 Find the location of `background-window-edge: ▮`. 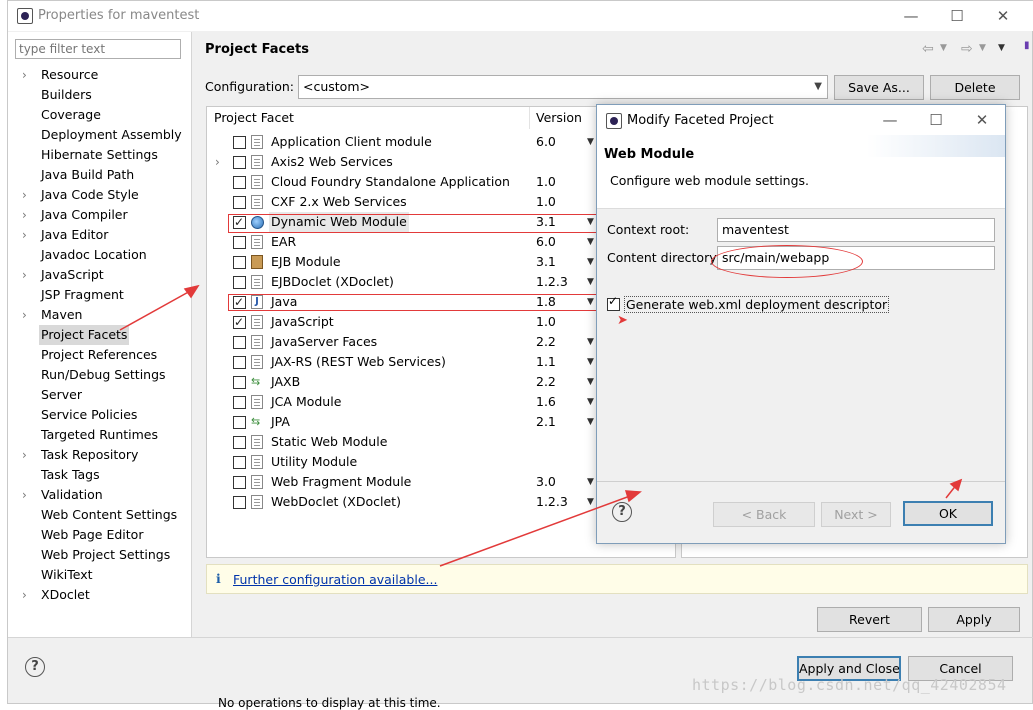

background-window-edge: ▮ is located at coordinates (1027, 45).